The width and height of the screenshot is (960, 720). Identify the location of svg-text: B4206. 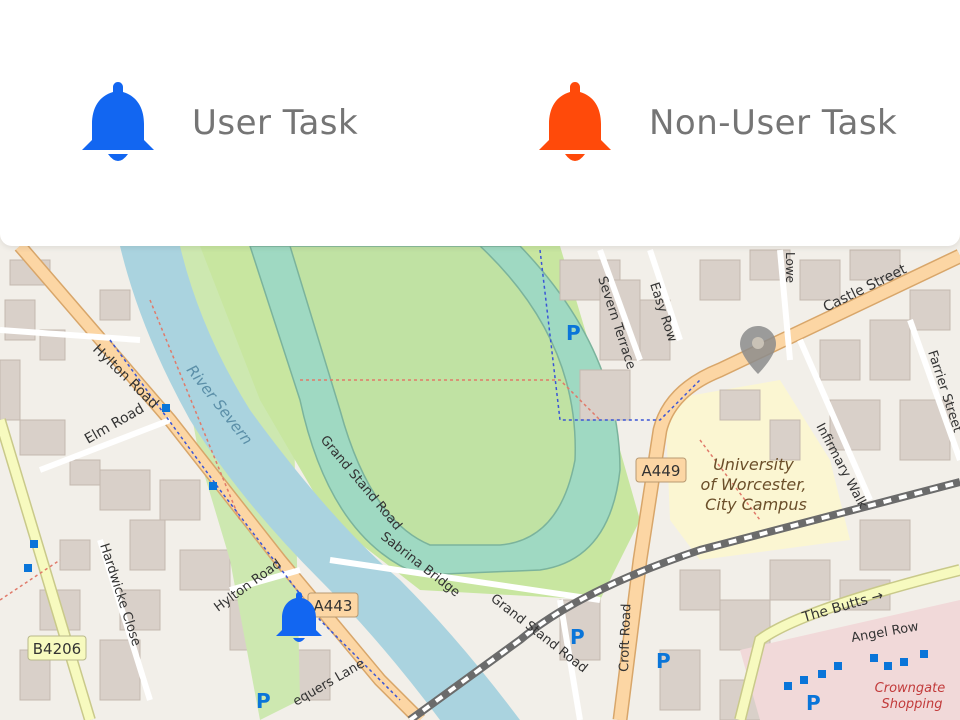
(57, 649).